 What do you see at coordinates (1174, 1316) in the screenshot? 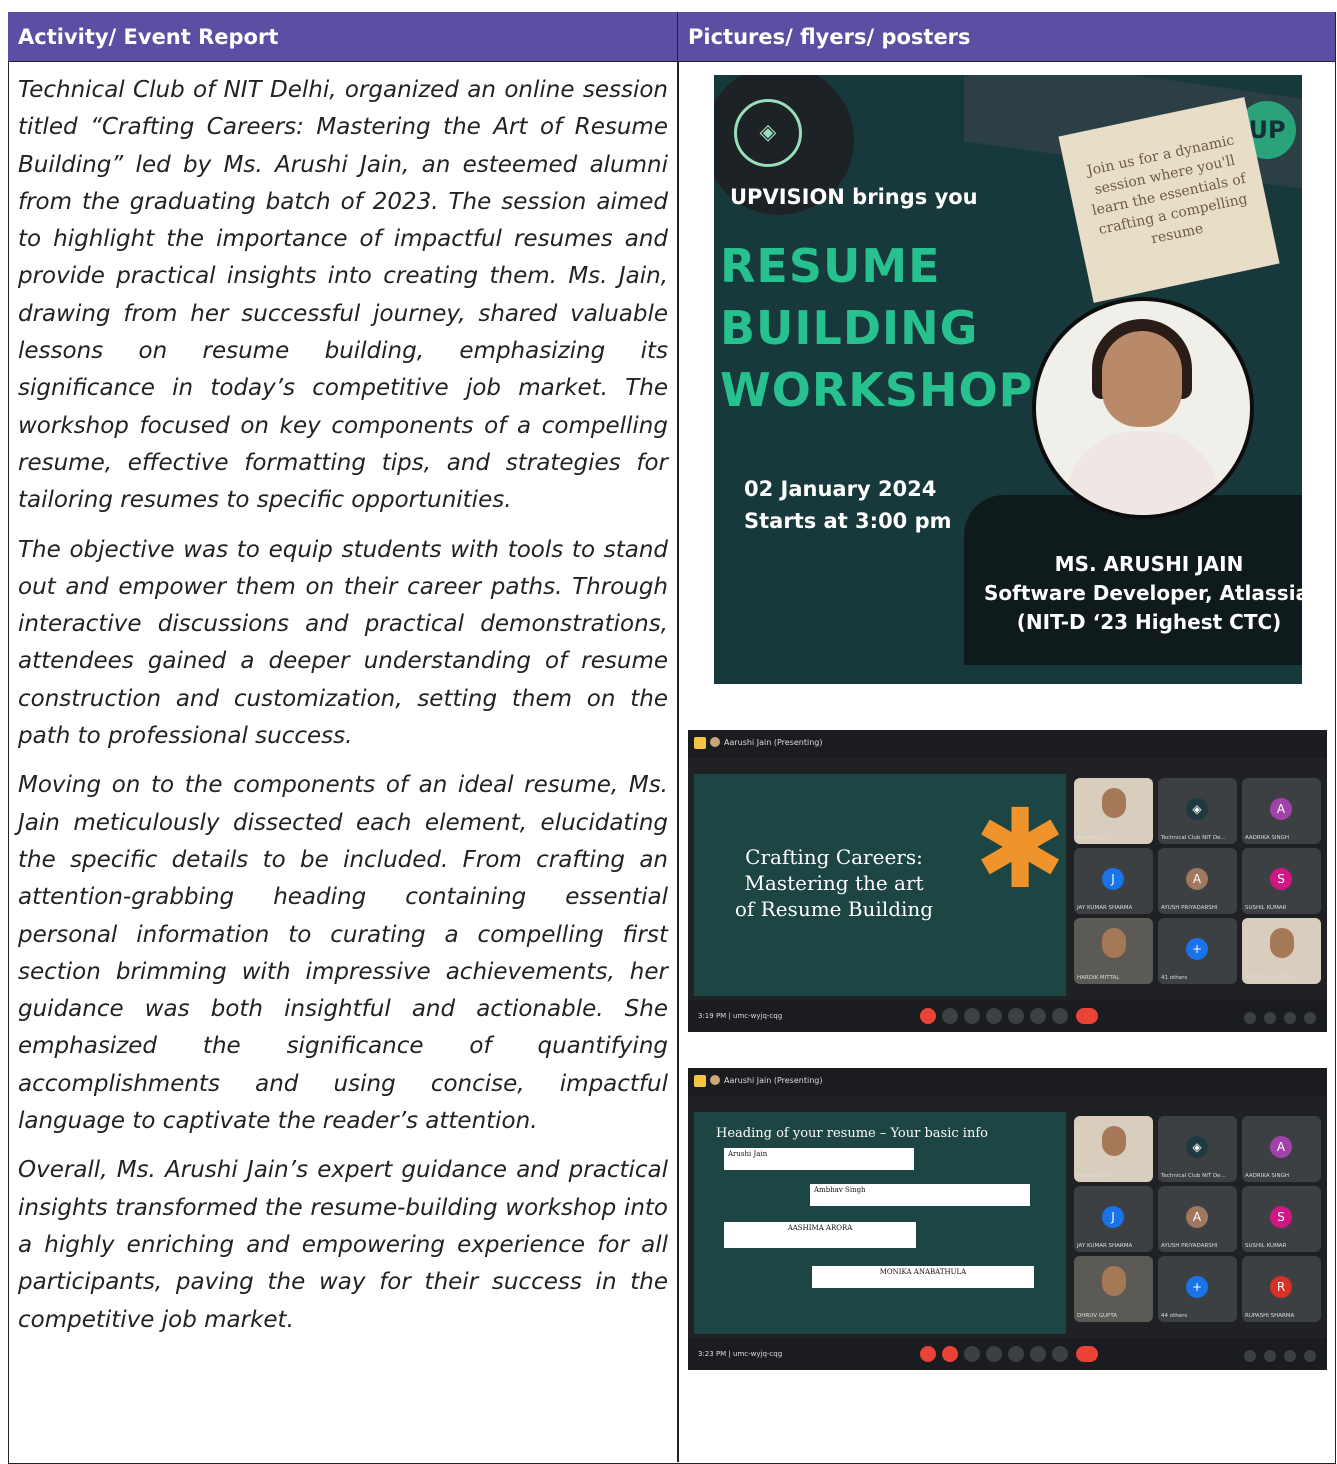
I see `participant-name: 44 others` at bounding box center [1174, 1316].